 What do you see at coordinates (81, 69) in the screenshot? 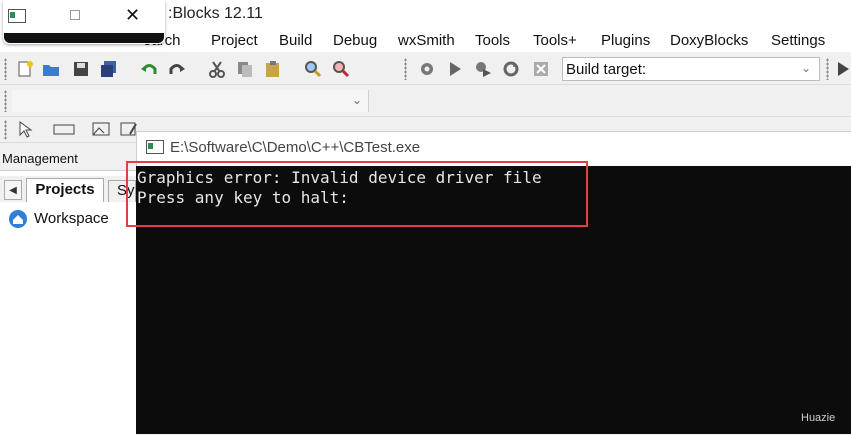
I see `save-icon` at bounding box center [81, 69].